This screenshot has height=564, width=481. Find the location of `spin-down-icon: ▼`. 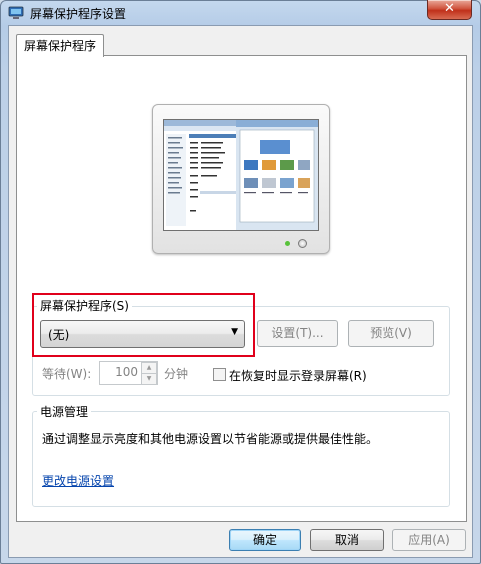

spin-down-icon: ▼ is located at coordinates (149, 379).